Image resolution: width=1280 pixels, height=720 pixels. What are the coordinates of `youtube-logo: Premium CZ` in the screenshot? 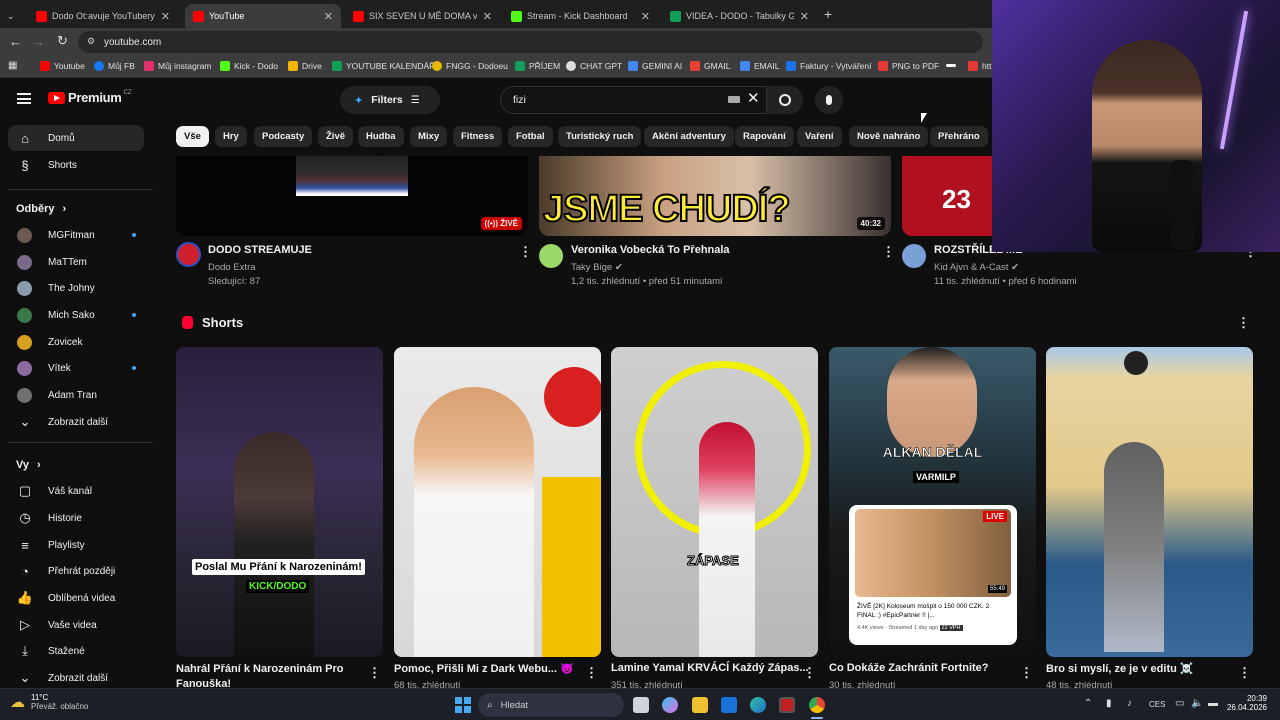 It's located at (90, 97).